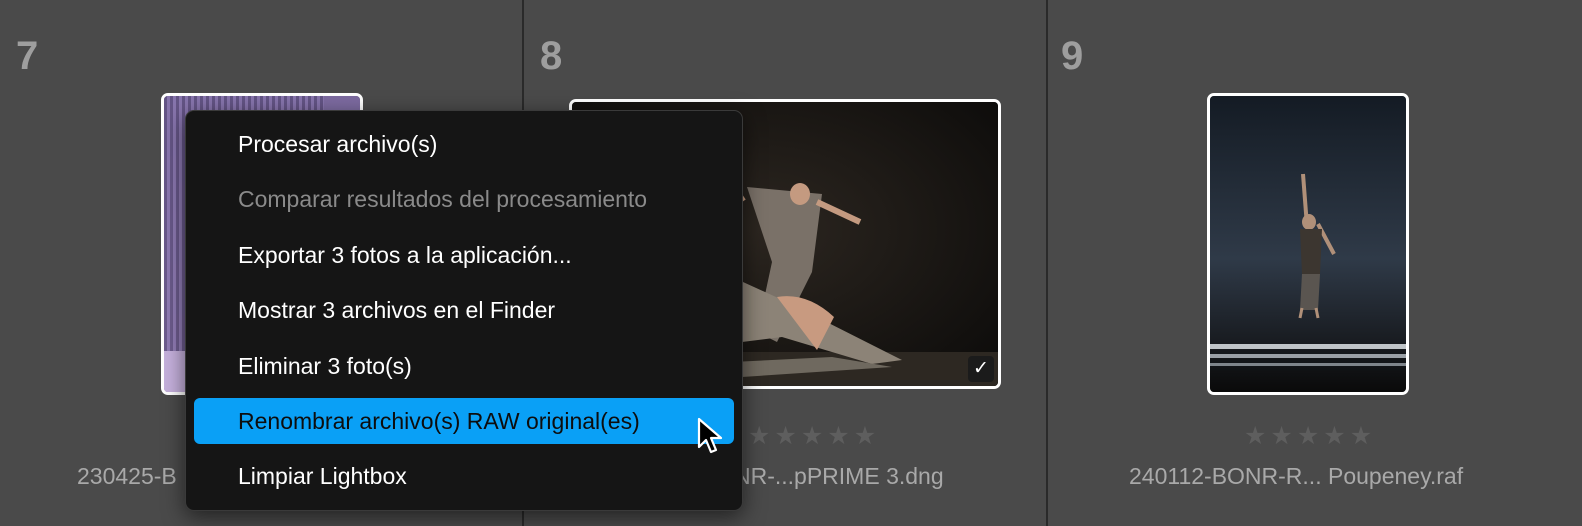 The image size is (1582, 526). Describe the element at coordinates (464, 476) in the screenshot. I see `menu-item-limpiar-lightbox: Limpiar Lightbox` at that location.